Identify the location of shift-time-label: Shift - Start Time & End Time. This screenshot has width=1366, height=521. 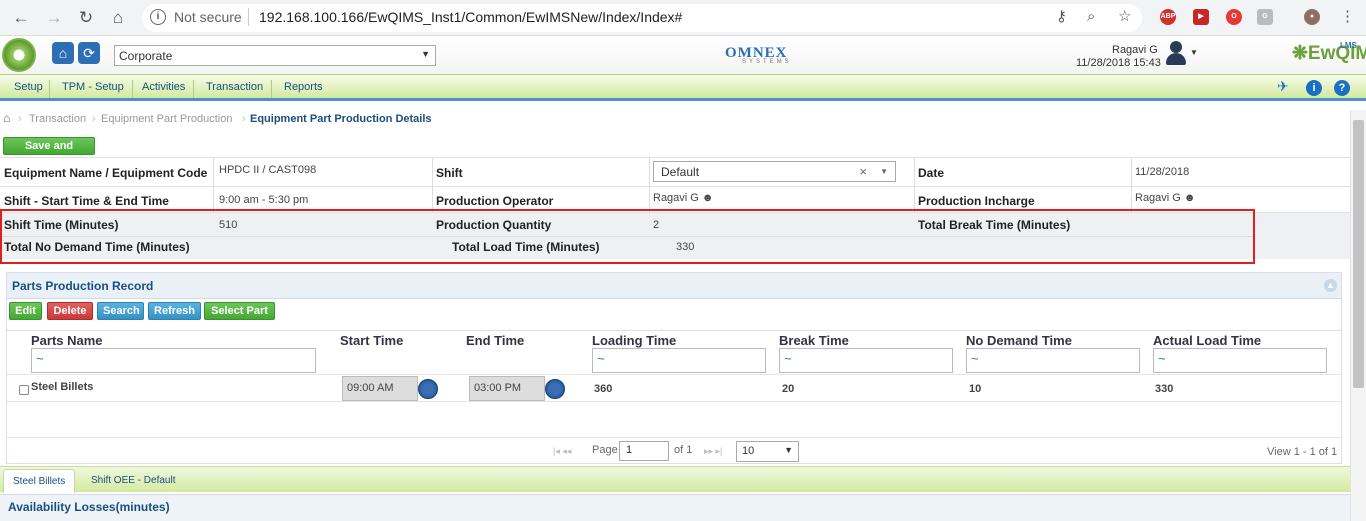
(86, 201).